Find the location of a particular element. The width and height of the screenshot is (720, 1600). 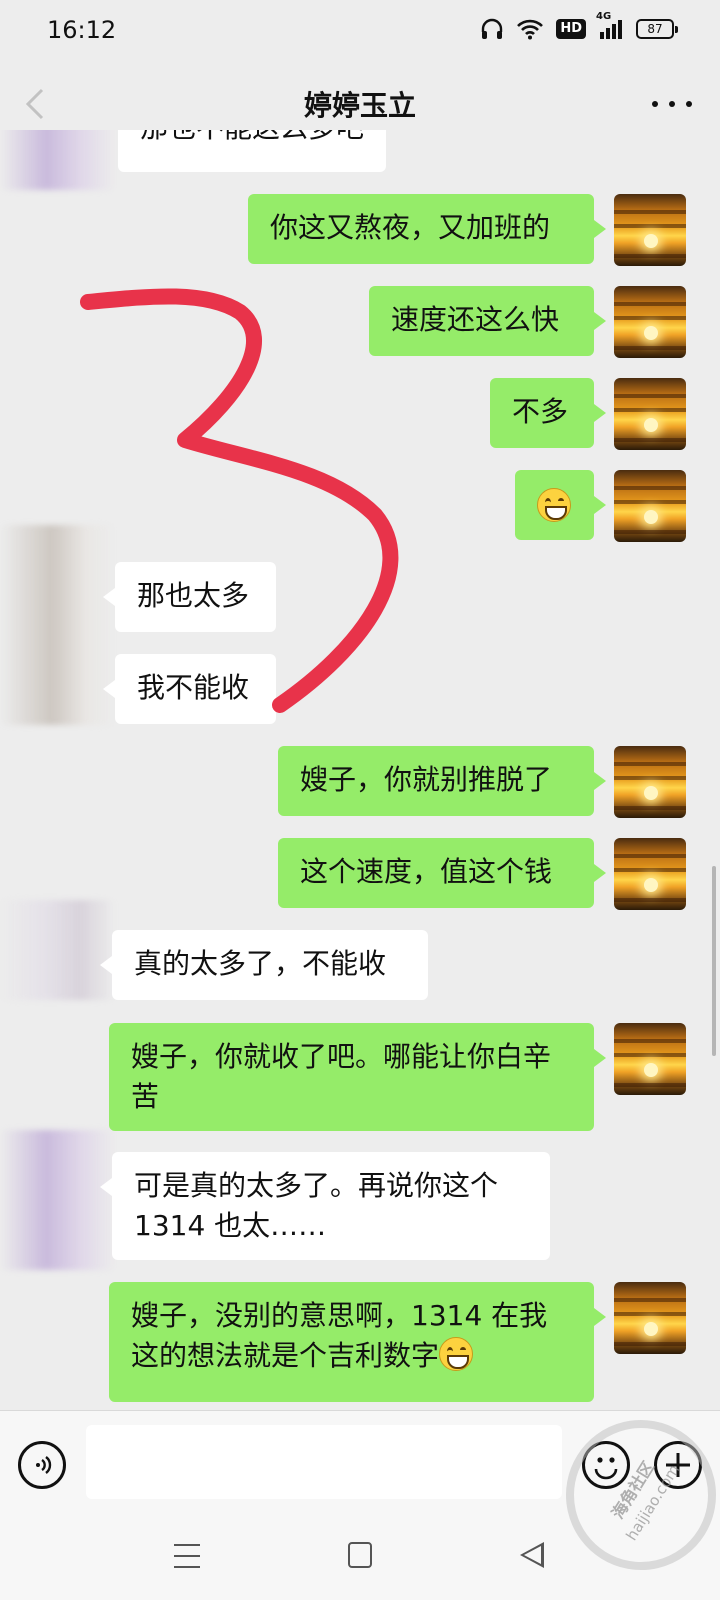

battery-level: 87 is located at coordinates (655, 29).